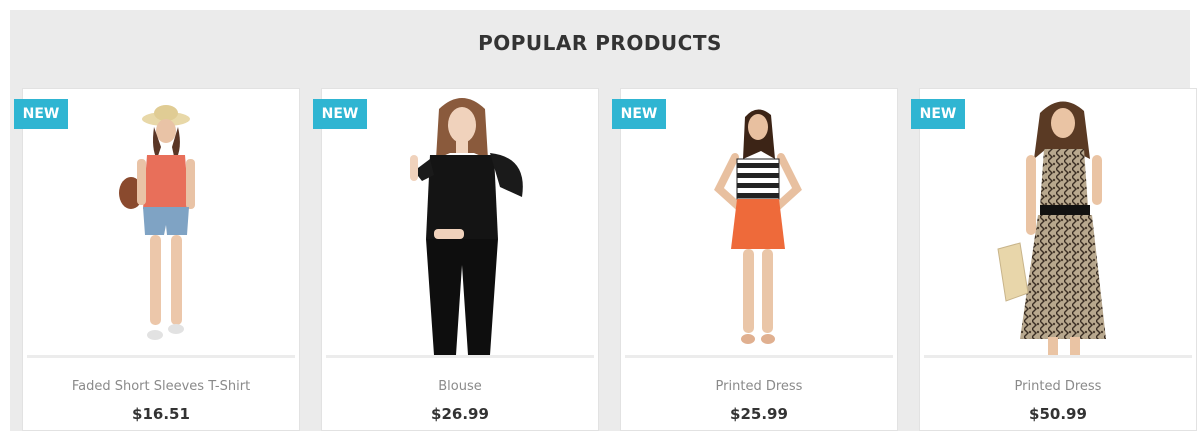 The height and width of the screenshot is (431, 1200). What do you see at coordinates (460, 386) in the screenshot?
I see `product-name: Blouse` at bounding box center [460, 386].